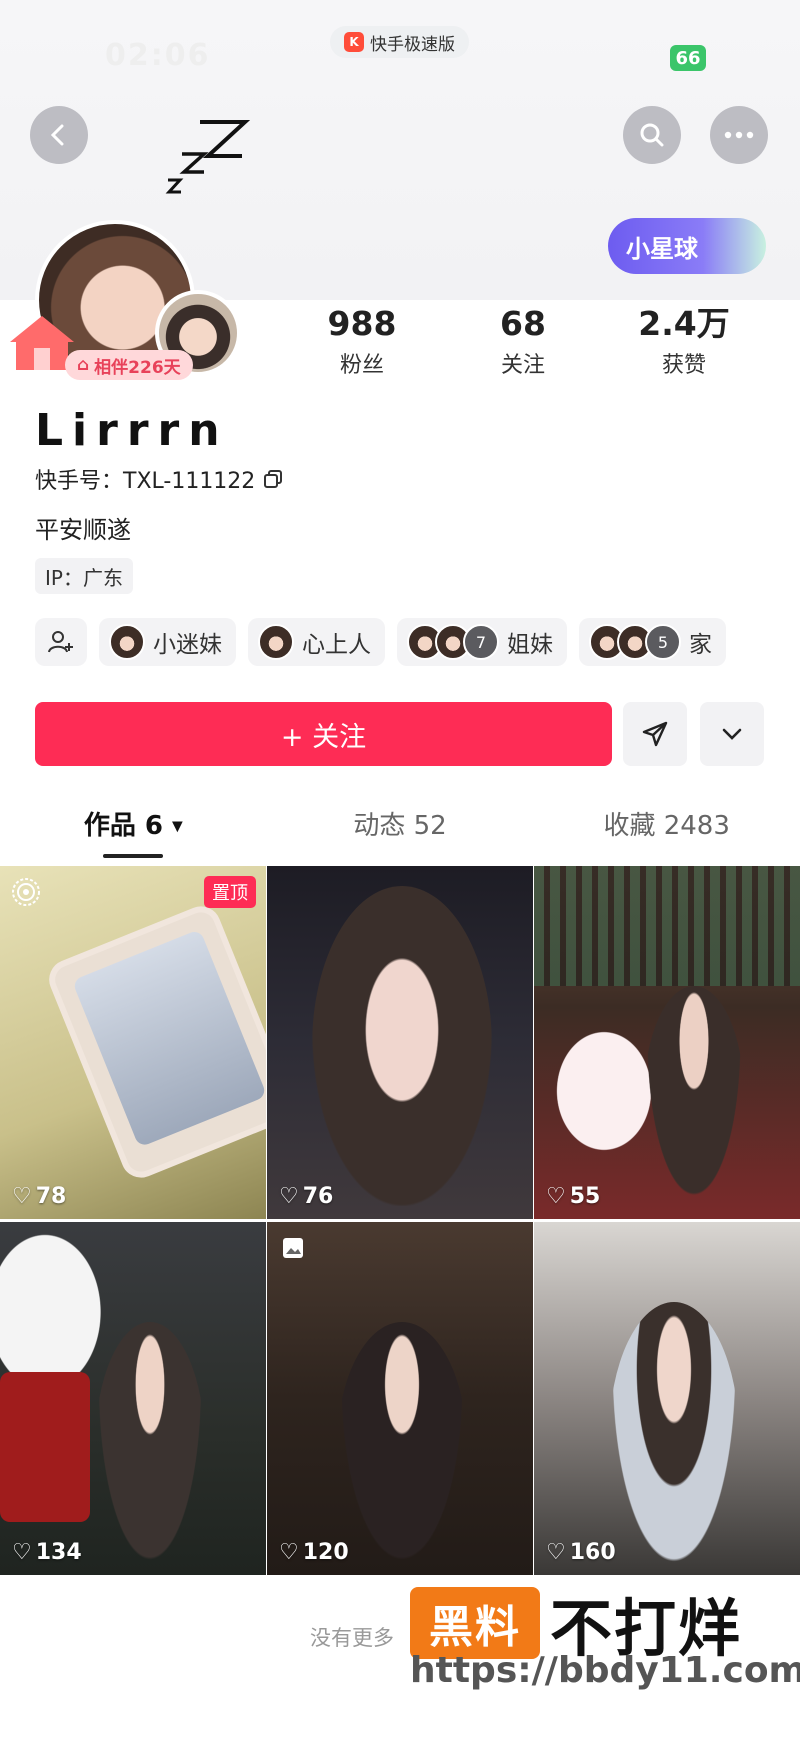 The width and height of the screenshot is (800, 1738). I want to click on post-thumbnail: 置顶 ♡ 78, so click(133, 1042).